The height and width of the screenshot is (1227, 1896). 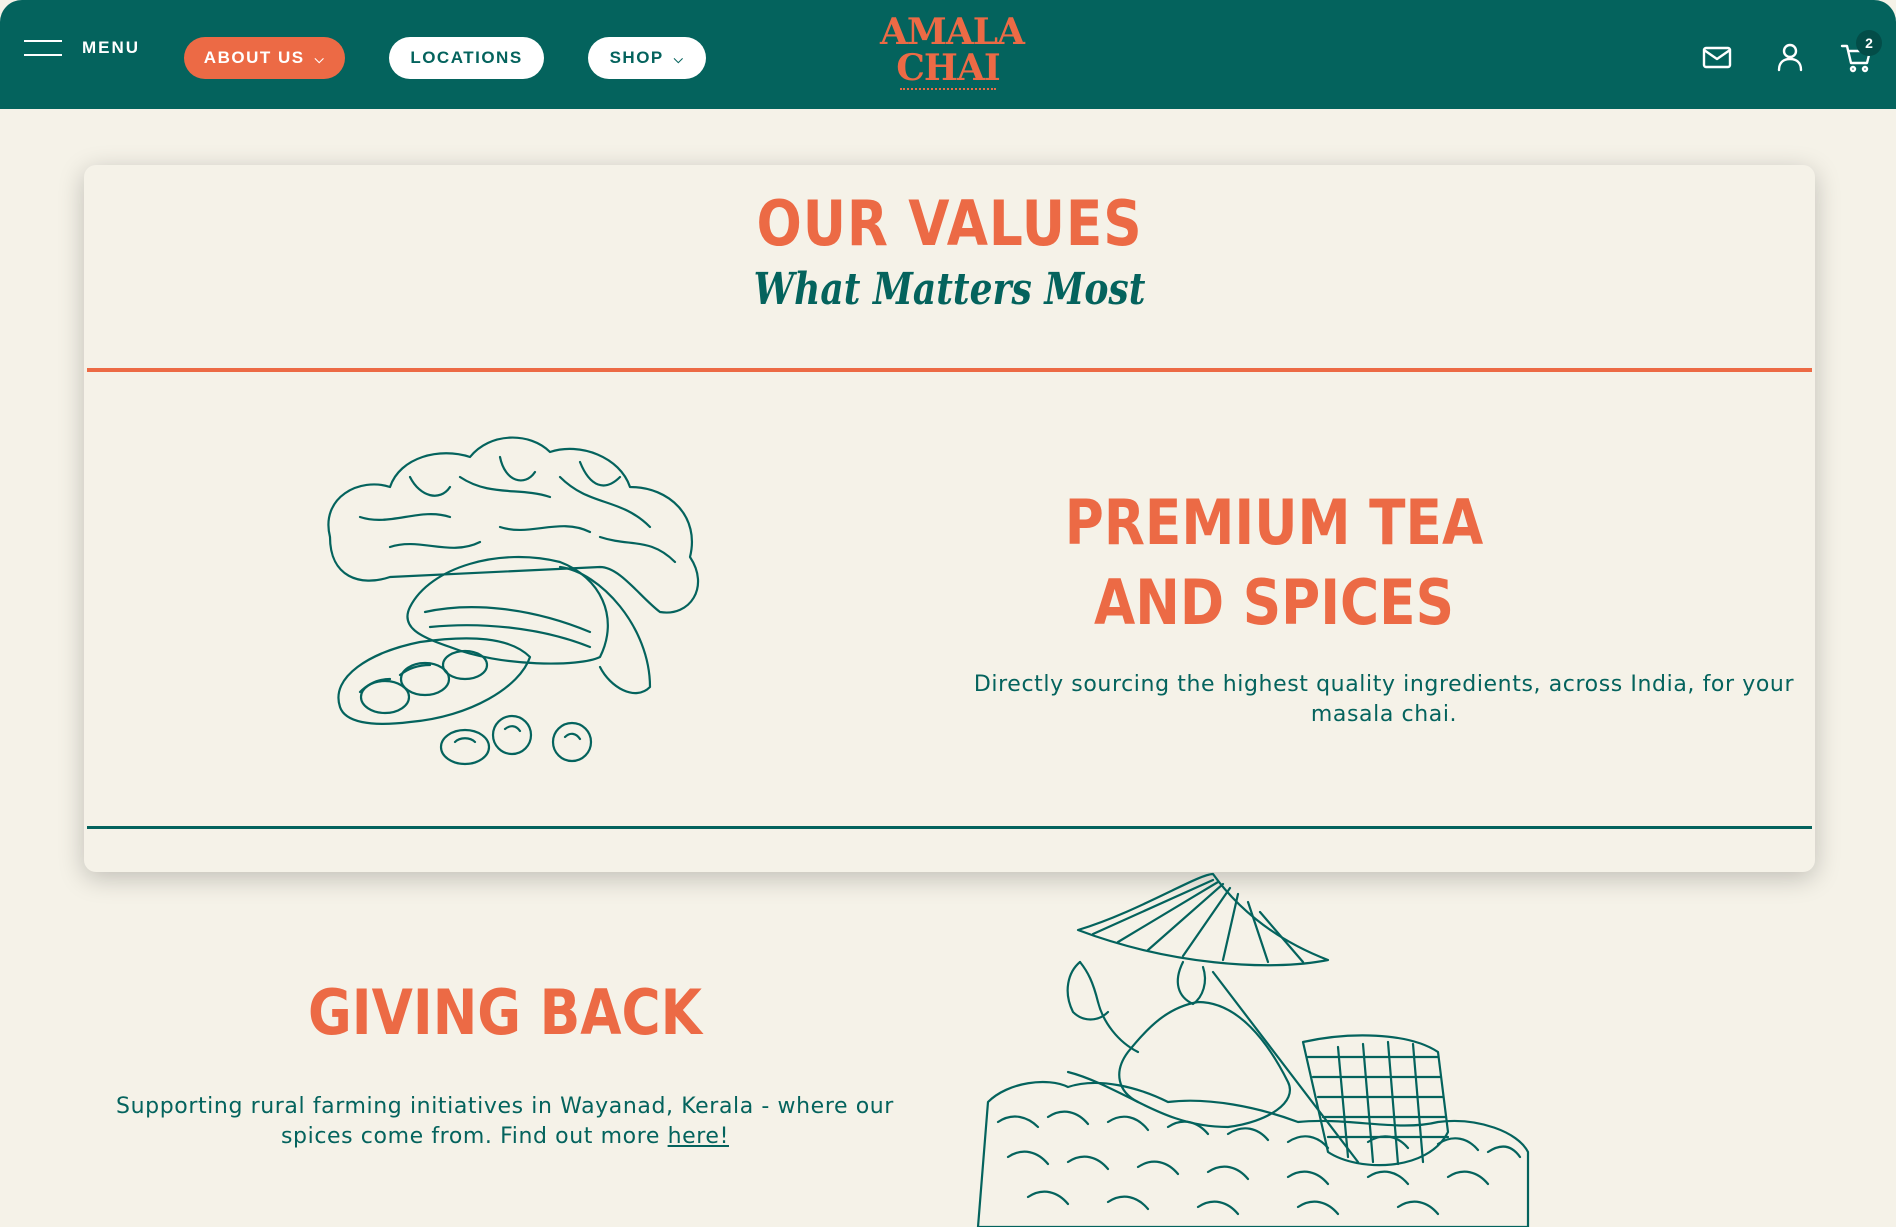 What do you see at coordinates (505, 1012) in the screenshot?
I see `giving-back-title: GIVING BACK` at bounding box center [505, 1012].